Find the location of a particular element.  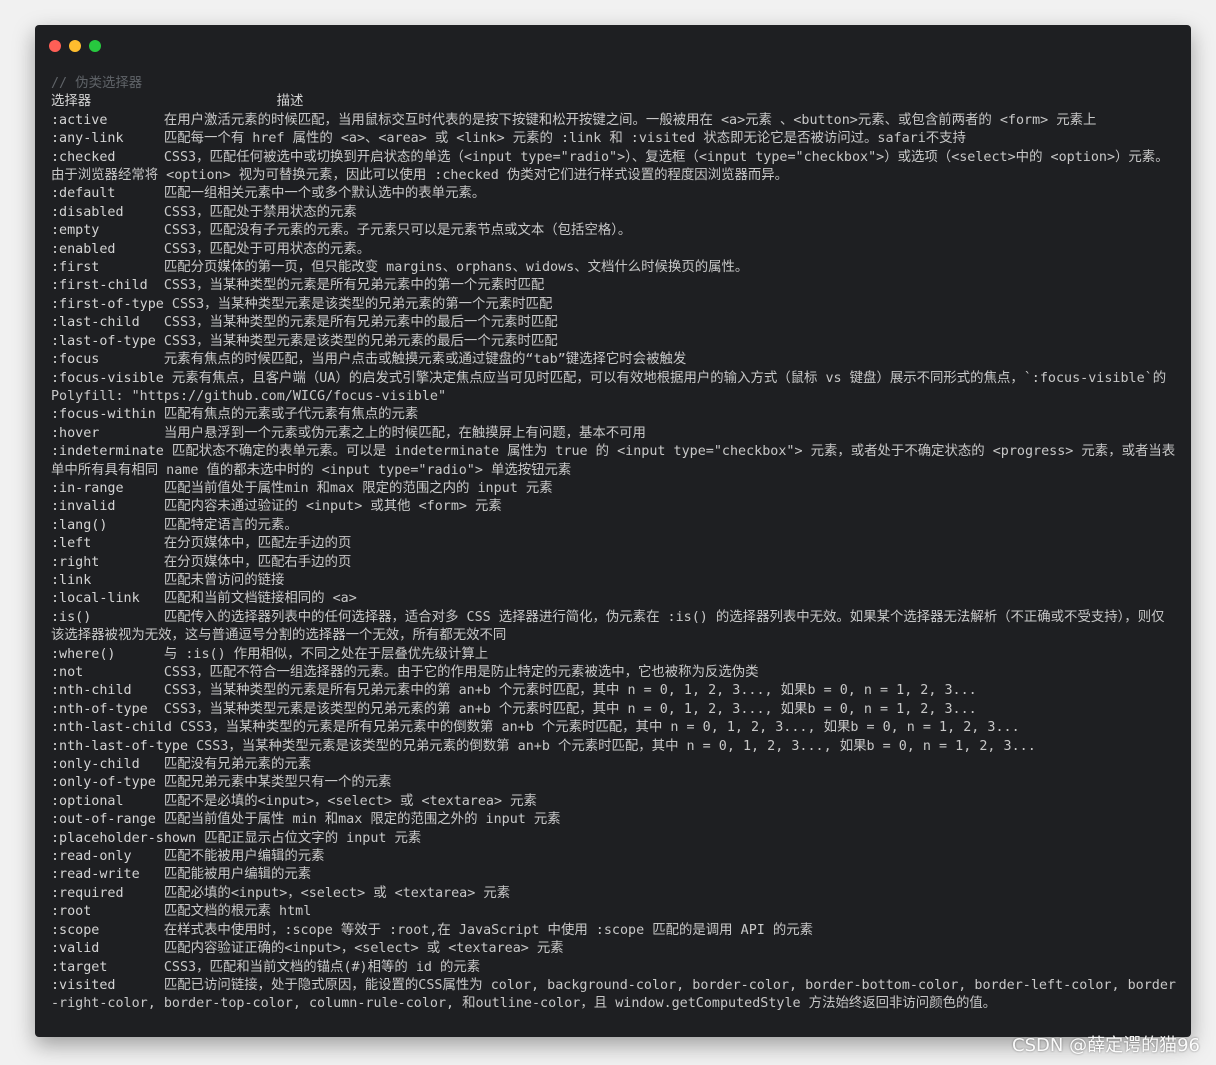

pseudo-class-description: 匹配能被用户编辑的元素 is located at coordinates (233, 875).